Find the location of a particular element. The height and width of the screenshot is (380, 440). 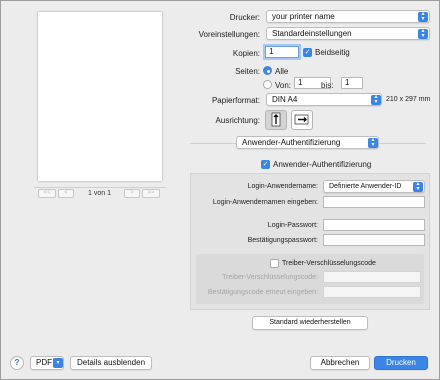

login-password-label: Login-Passwort: is located at coordinates (292, 225).